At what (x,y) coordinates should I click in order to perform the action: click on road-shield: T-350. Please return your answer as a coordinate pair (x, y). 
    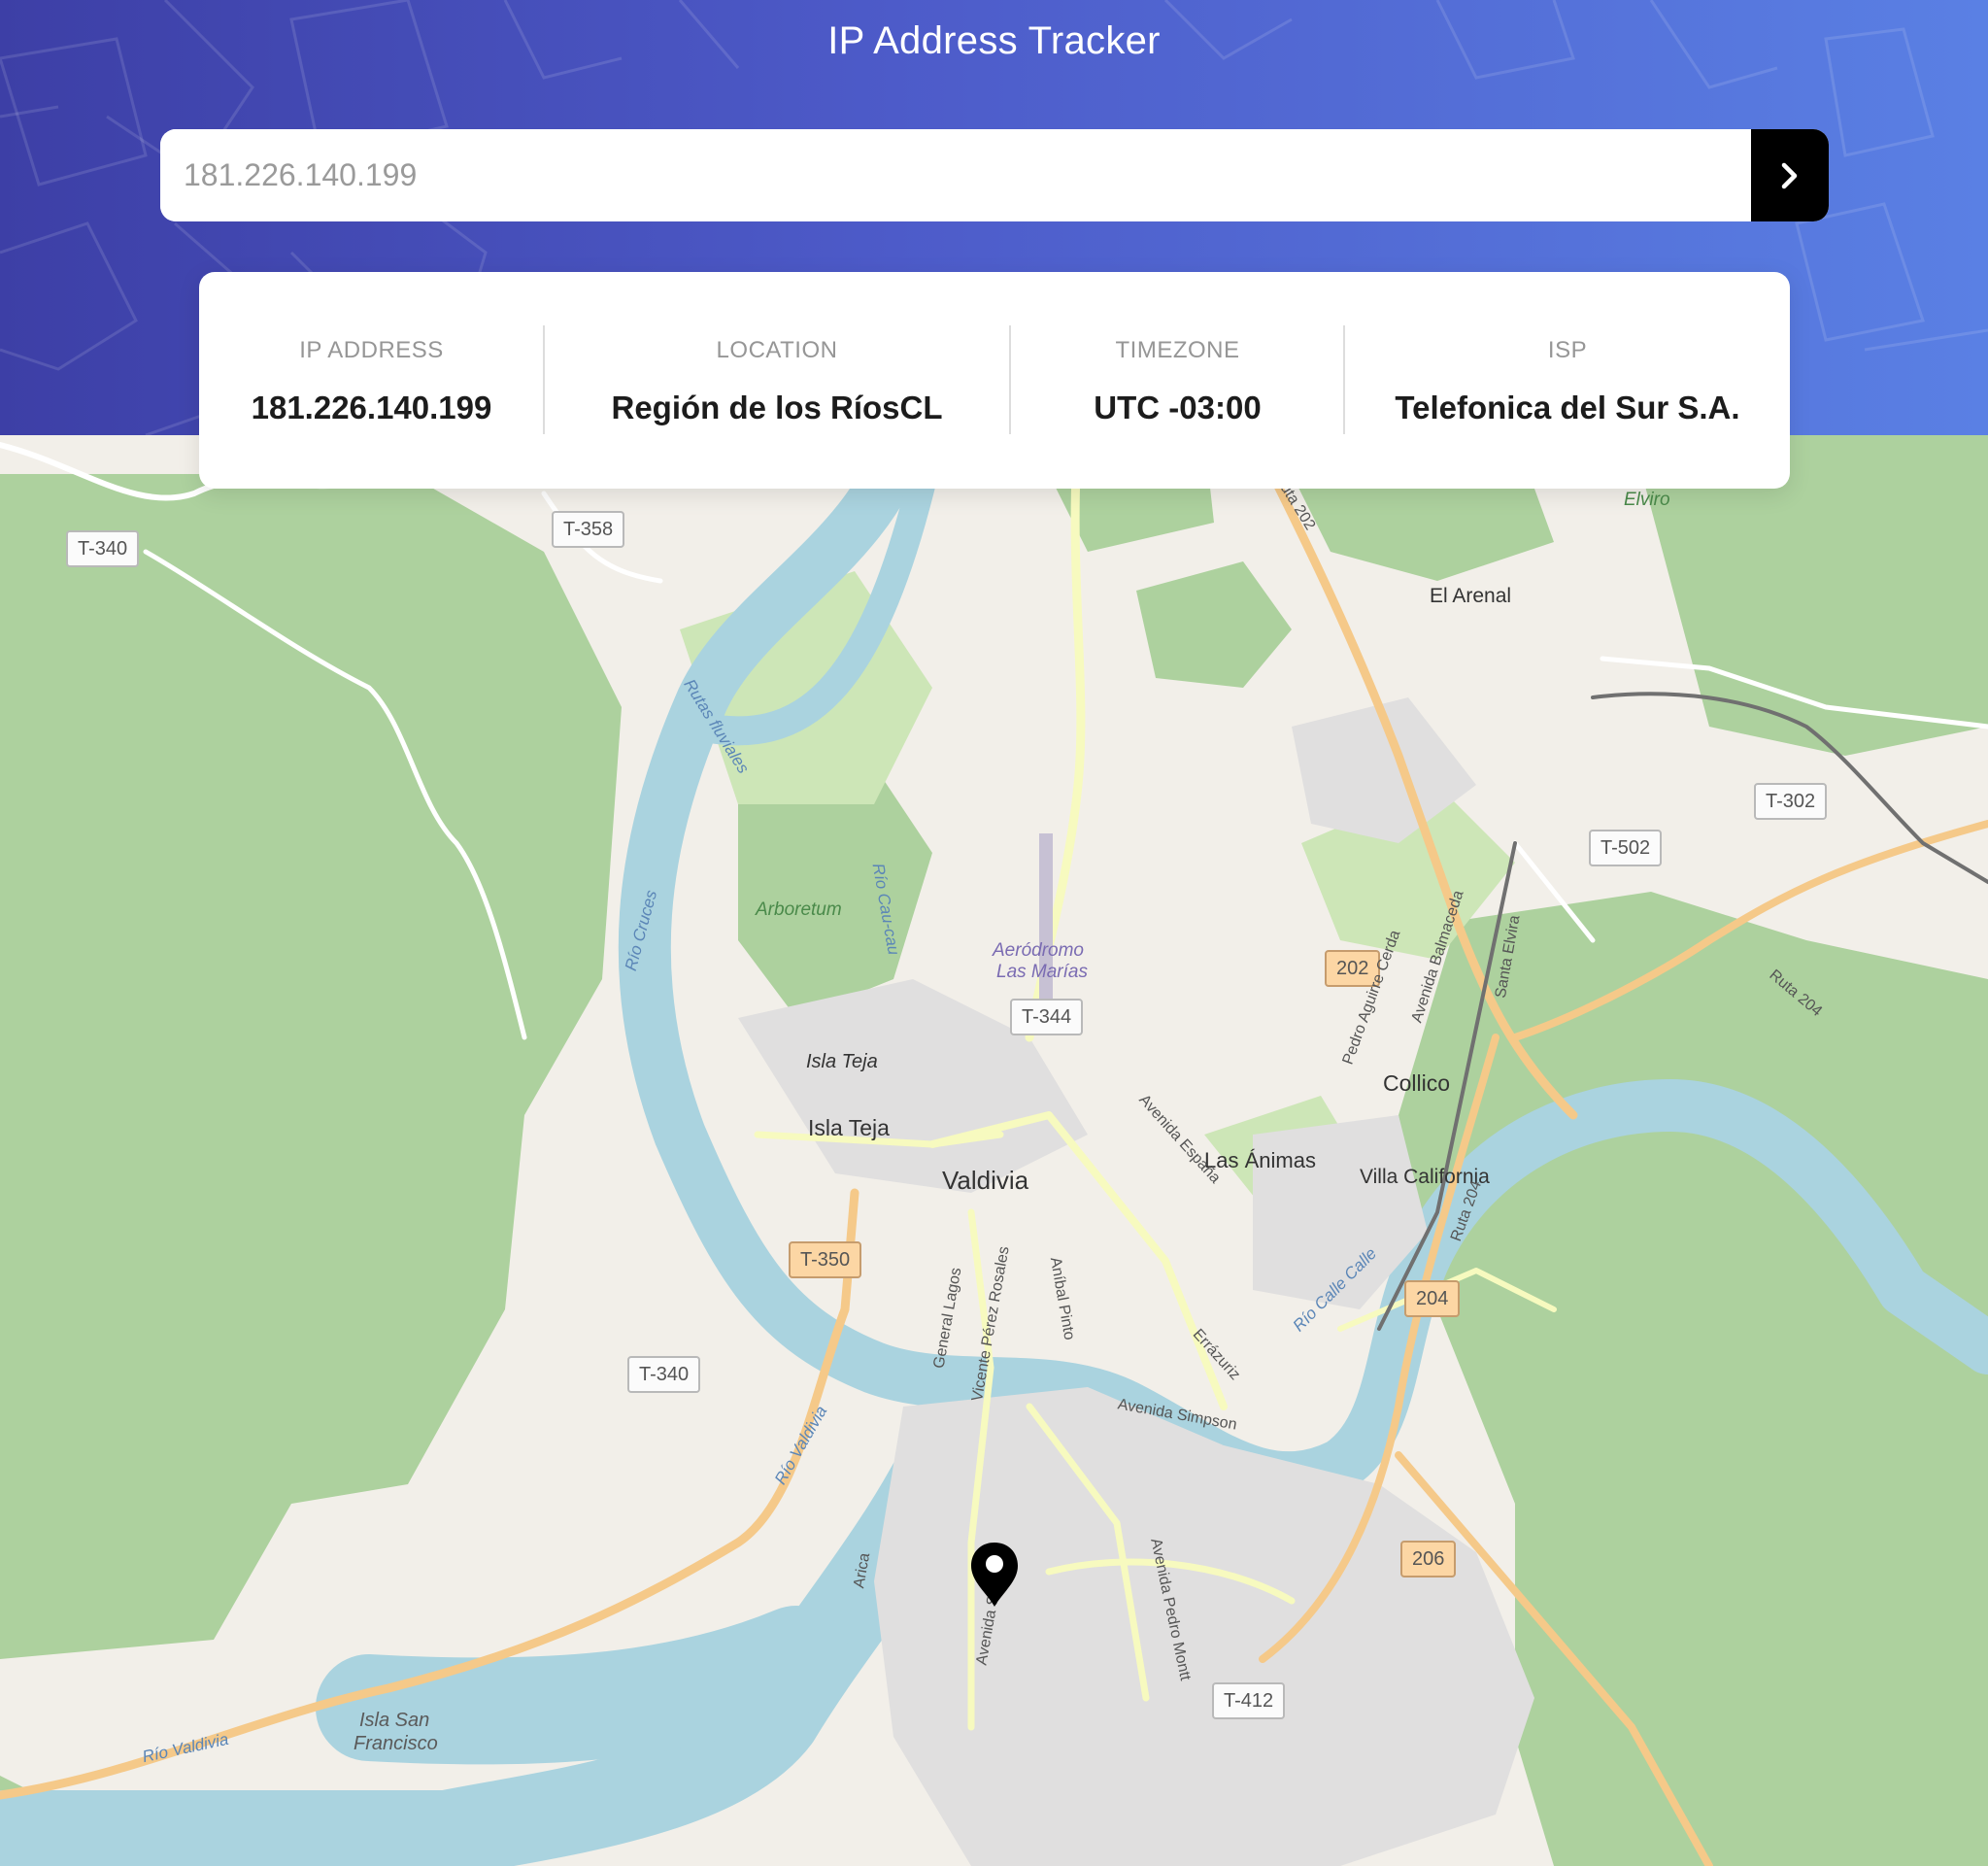
    Looking at the image, I should click on (825, 1259).